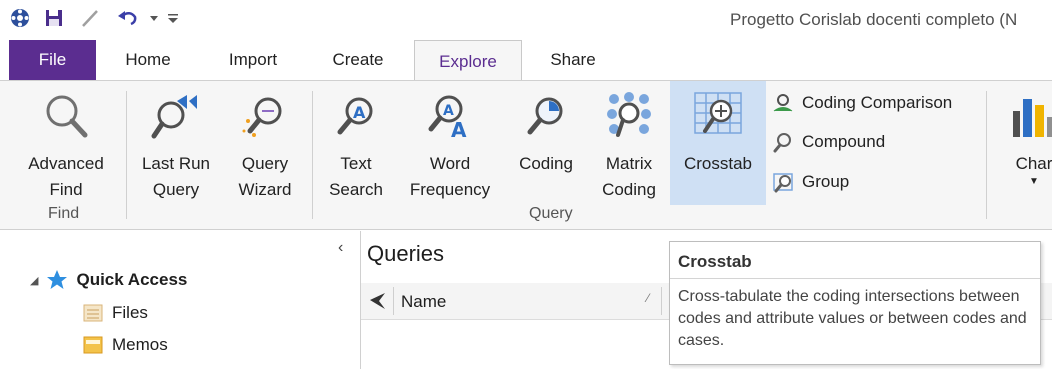  I want to click on group-query-button: Group, so click(810, 182).